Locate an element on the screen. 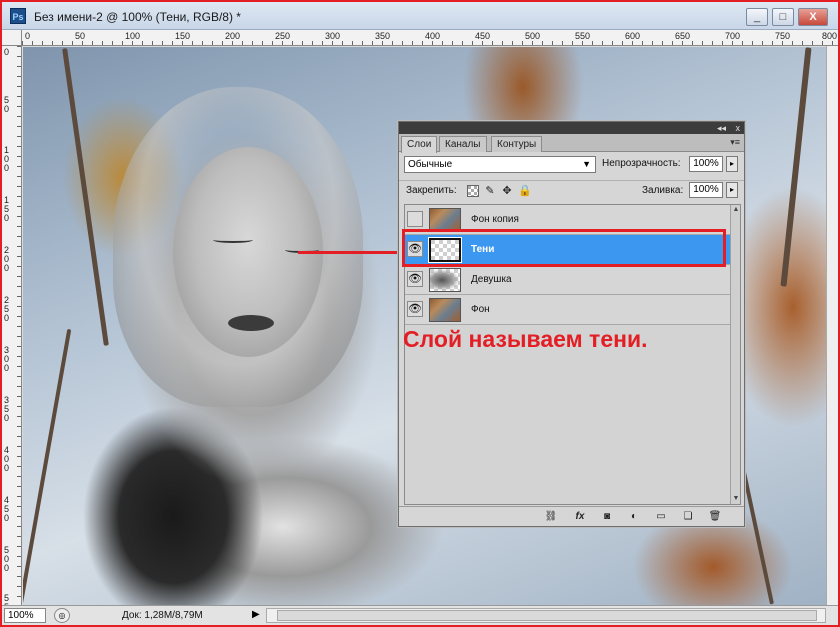 The width and height of the screenshot is (840, 627). ruler-top-label: 550 is located at coordinates (583, 36).